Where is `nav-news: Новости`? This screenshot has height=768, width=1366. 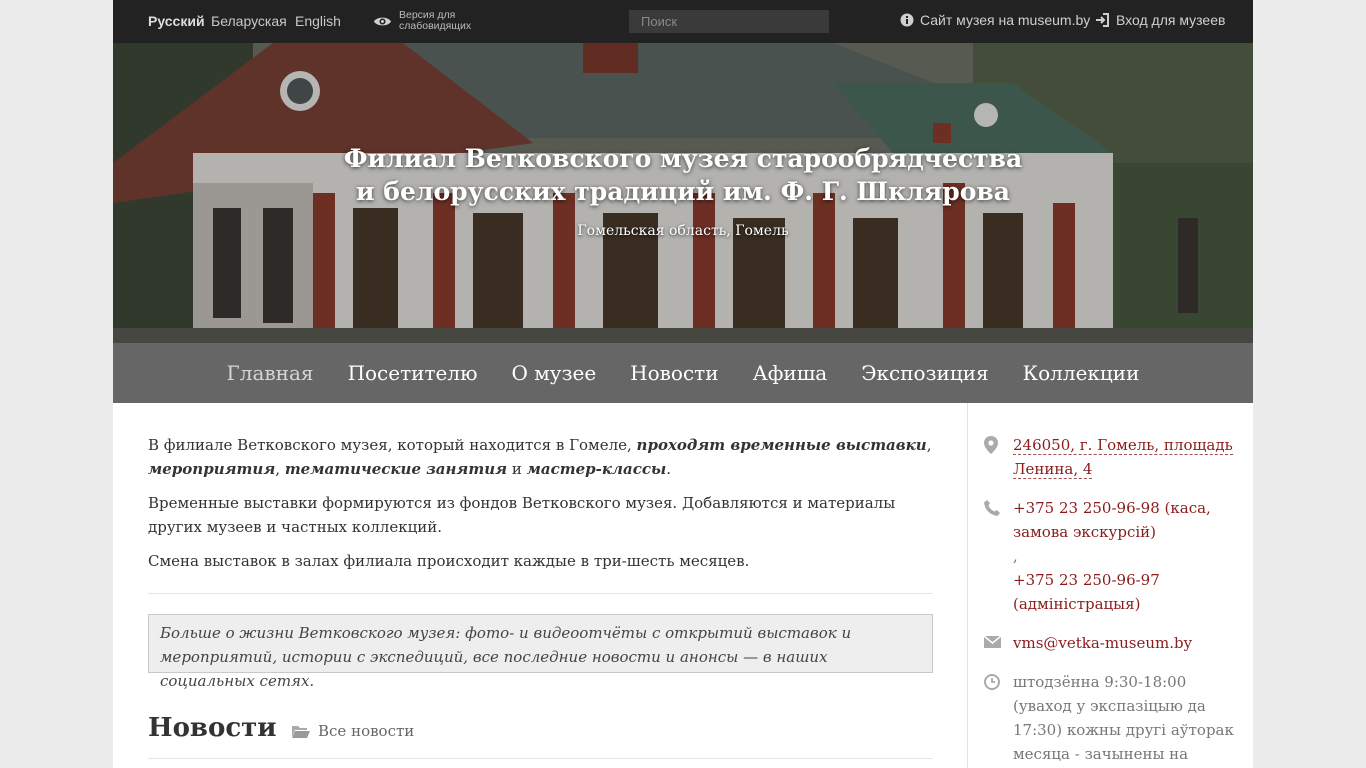 nav-news: Новости is located at coordinates (674, 373).